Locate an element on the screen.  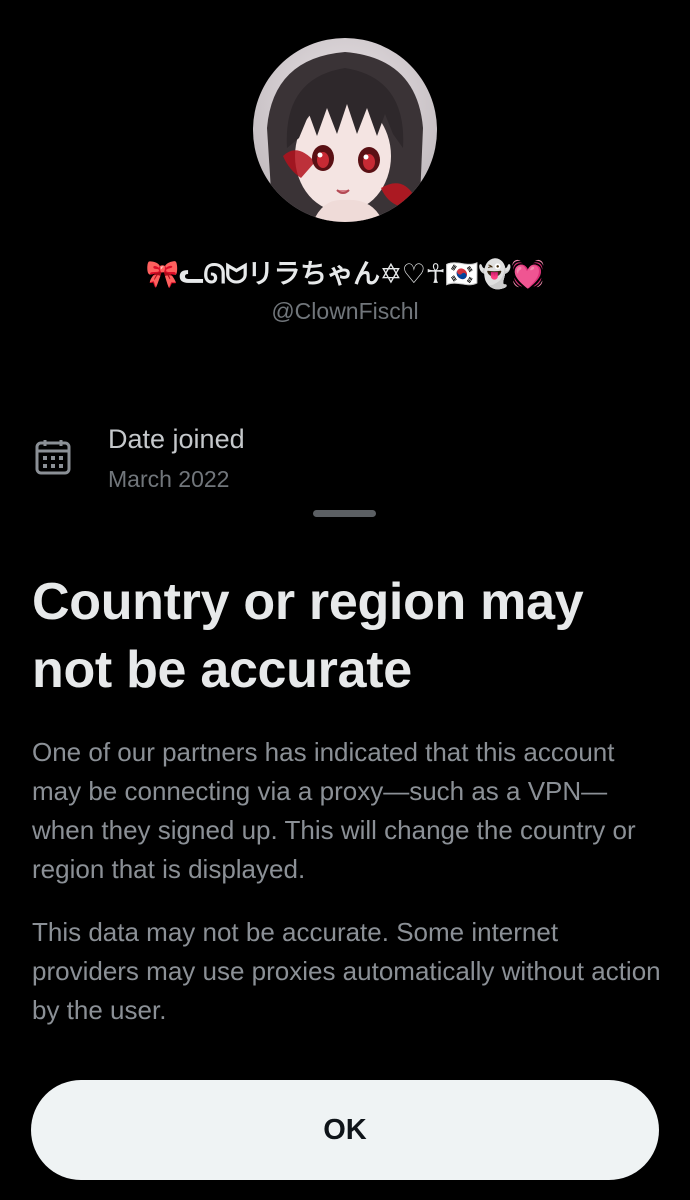
sheet-title: Country or region may not be accurate is located at coordinates (308, 636).